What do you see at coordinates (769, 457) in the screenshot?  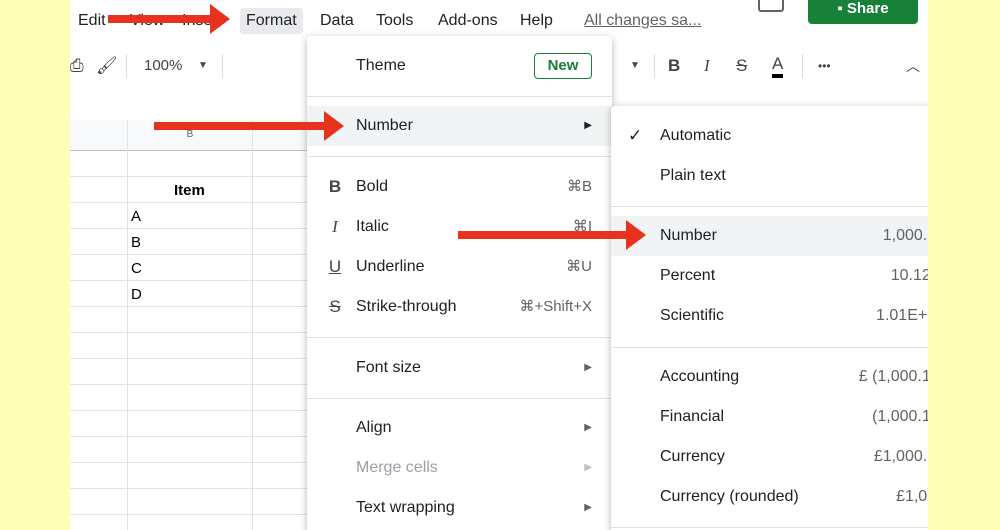 I see `format-currency: Currency £1,000.12` at bounding box center [769, 457].